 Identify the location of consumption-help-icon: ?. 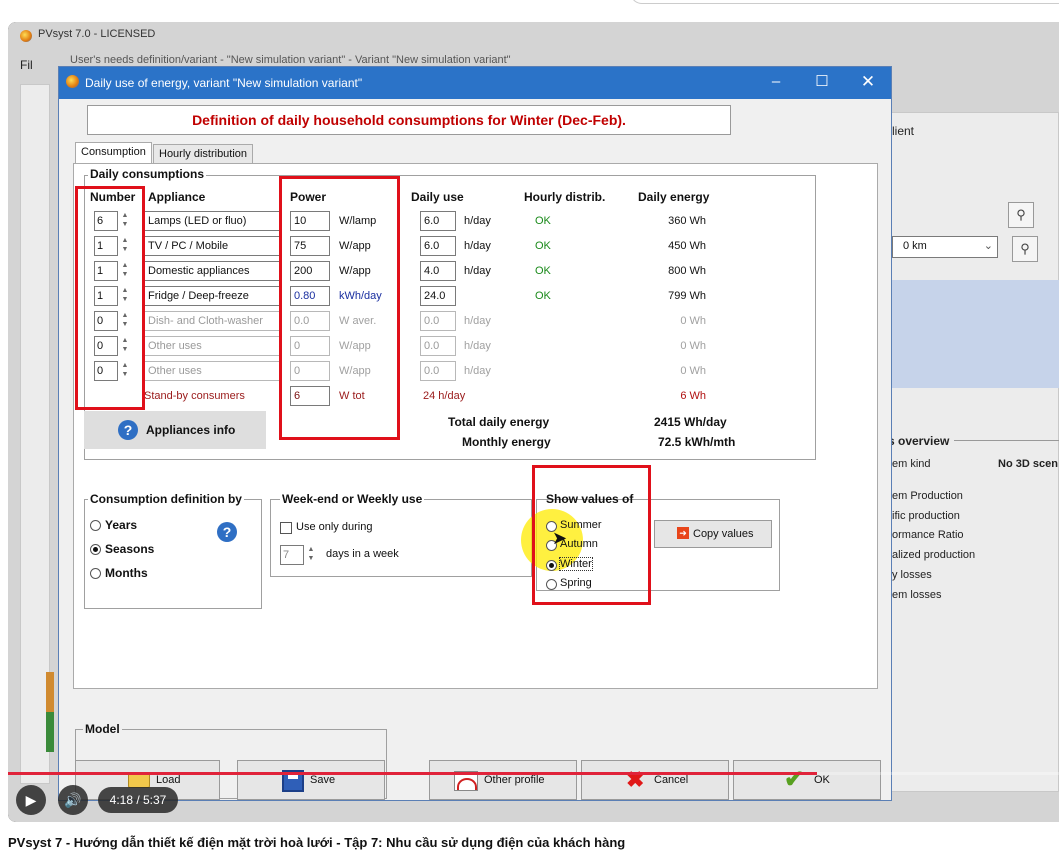
(227, 532).